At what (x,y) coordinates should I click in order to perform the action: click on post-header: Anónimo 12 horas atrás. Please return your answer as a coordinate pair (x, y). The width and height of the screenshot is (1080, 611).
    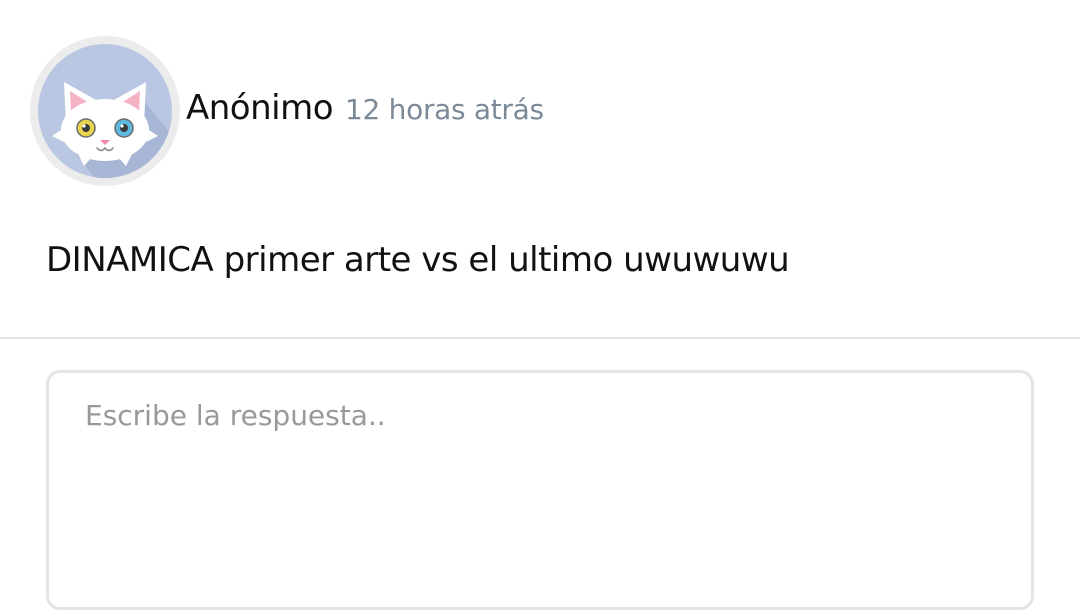
    Looking at the image, I should click on (287, 111).